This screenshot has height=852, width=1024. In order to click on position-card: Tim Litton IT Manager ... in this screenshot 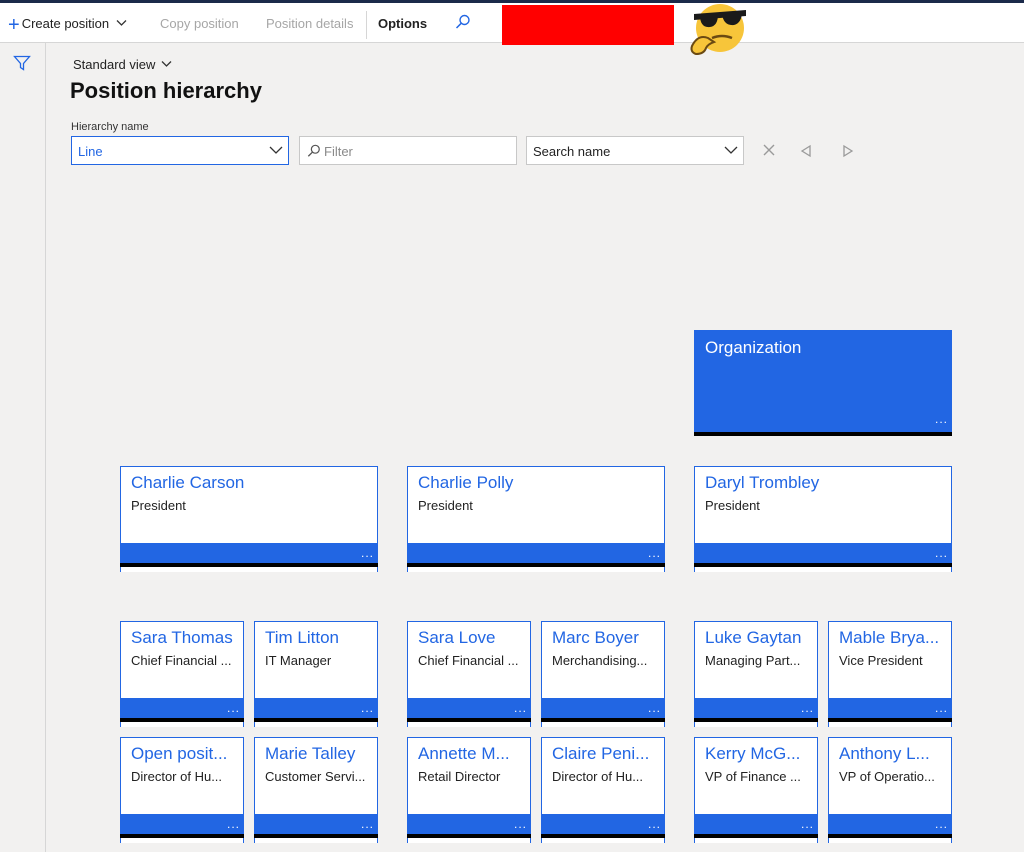, I will do `click(316, 674)`.